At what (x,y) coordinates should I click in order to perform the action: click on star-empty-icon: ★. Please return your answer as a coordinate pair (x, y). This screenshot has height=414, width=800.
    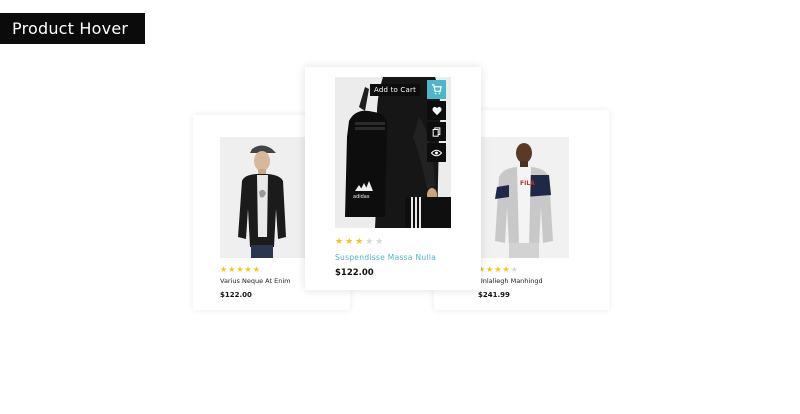
    Looking at the image, I should click on (514, 269).